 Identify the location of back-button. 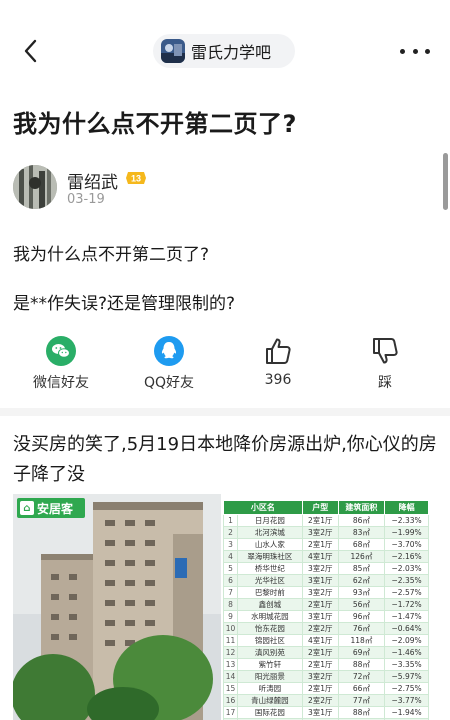
(32, 51).